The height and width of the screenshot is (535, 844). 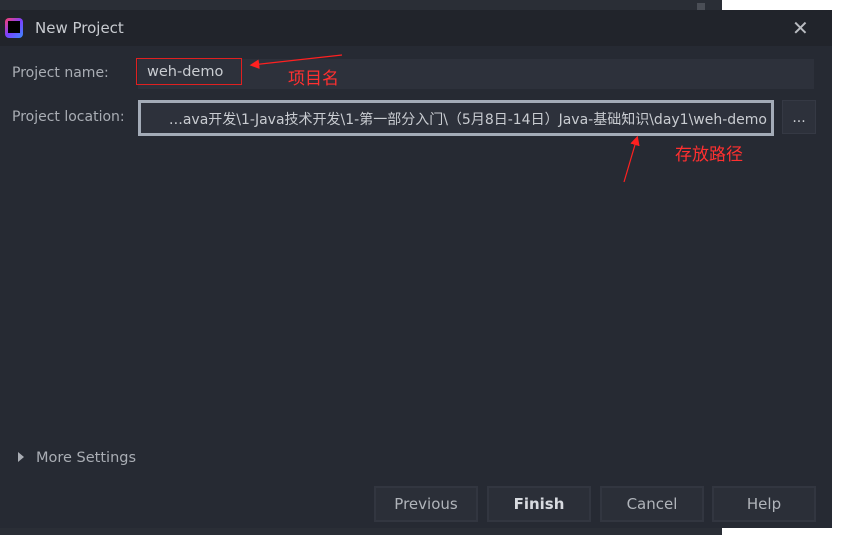 What do you see at coordinates (444, 118) in the screenshot?
I see `annotation-arrows` at bounding box center [444, 118].